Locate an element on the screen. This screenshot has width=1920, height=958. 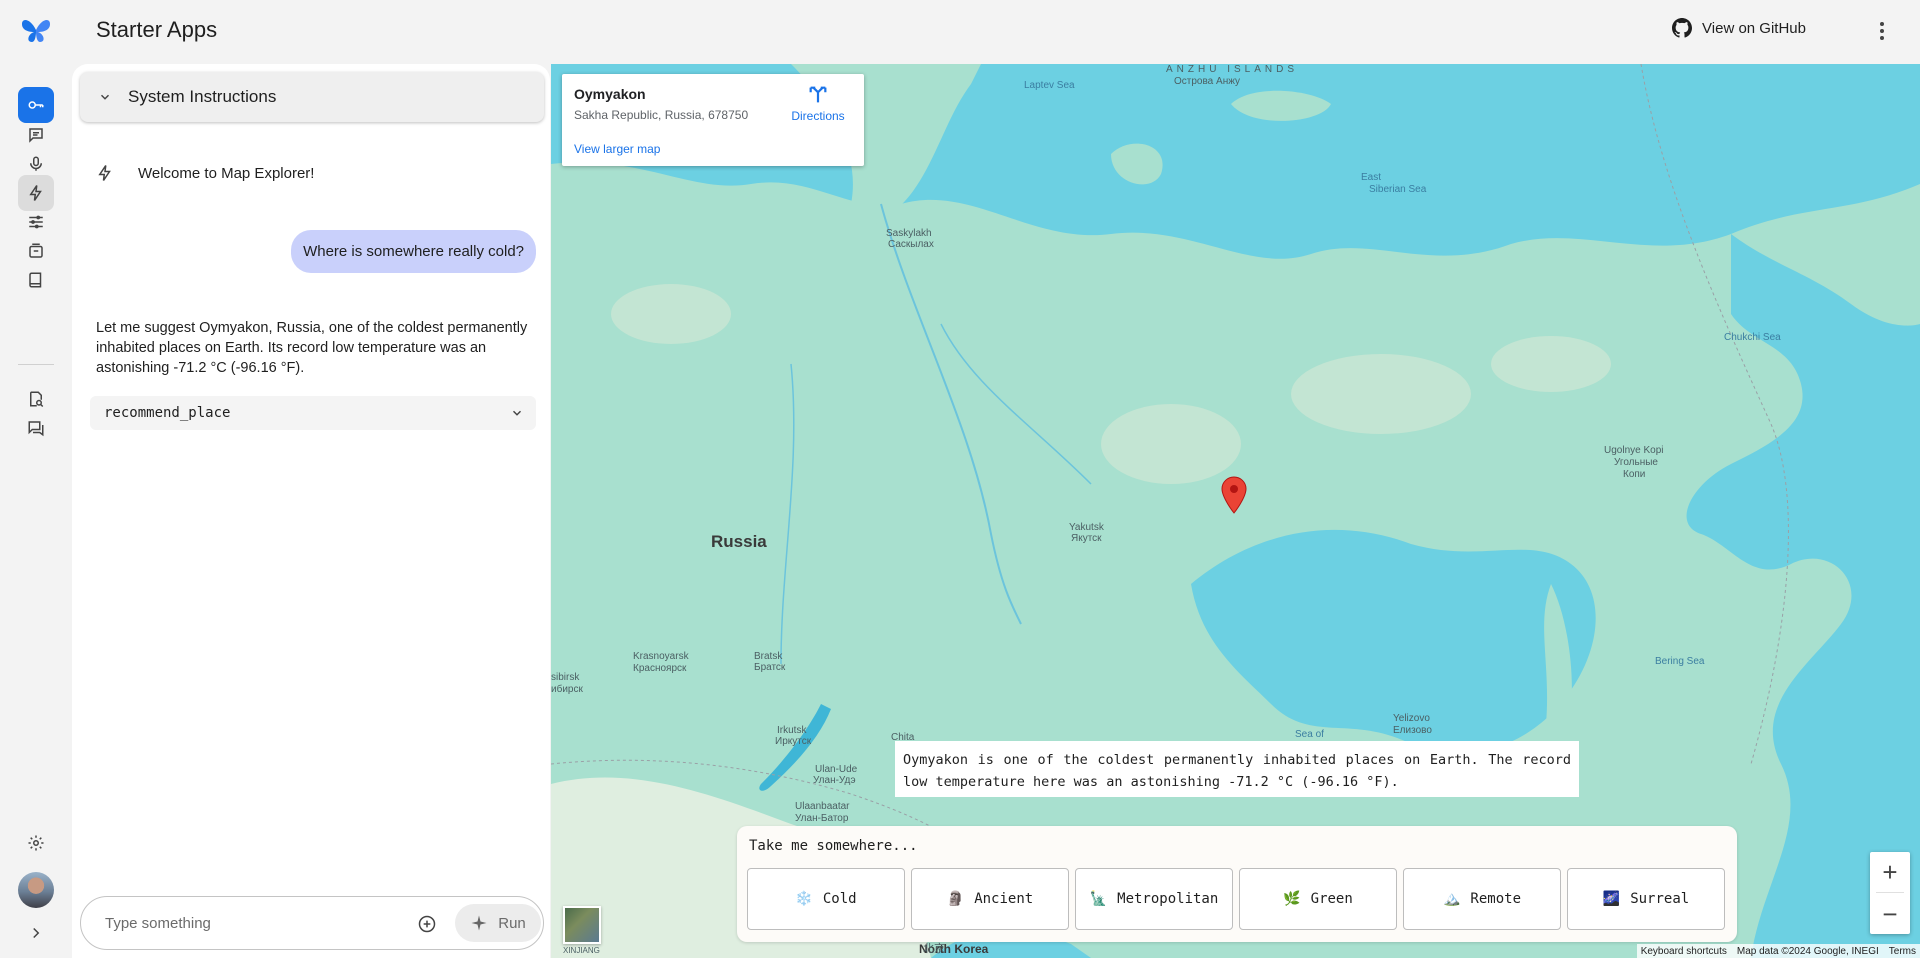
expand-rail-button is located at coordinates (36, 933).